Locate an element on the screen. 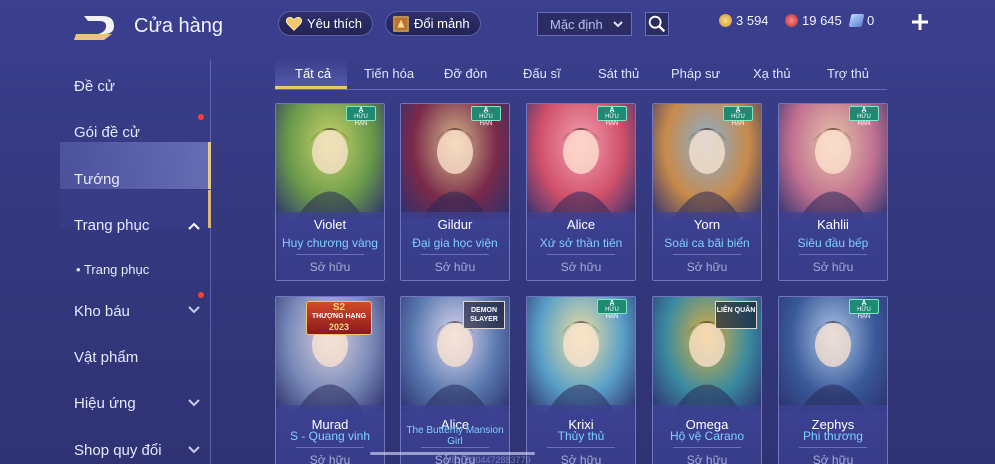 Image resolution: width=995 pixels, height=464 pixels. skin-name: Huy chương vàng is located at coordinates (330, 243).